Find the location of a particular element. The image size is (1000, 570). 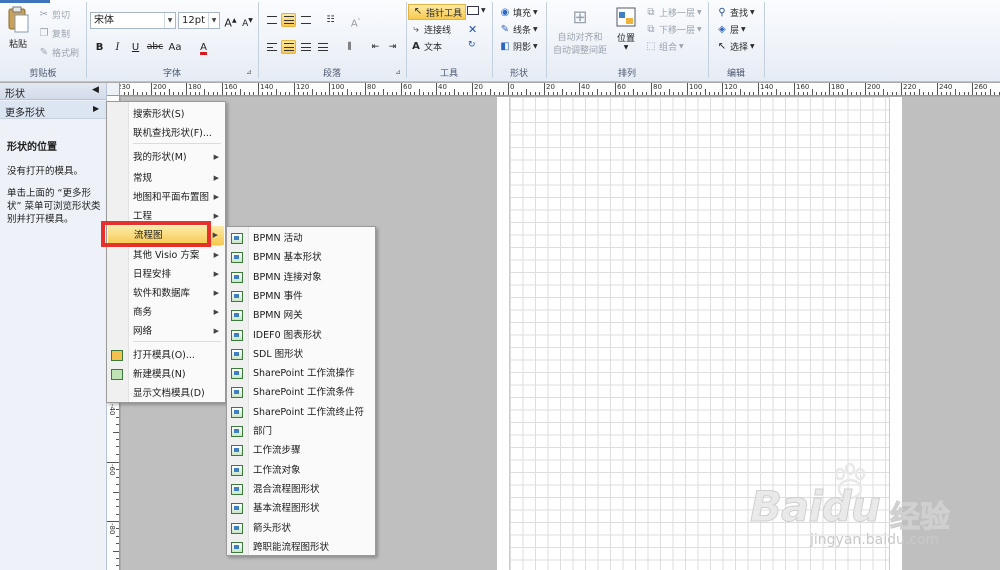

copy-button: ❐ 复制 is located at coordinates (54, 34).